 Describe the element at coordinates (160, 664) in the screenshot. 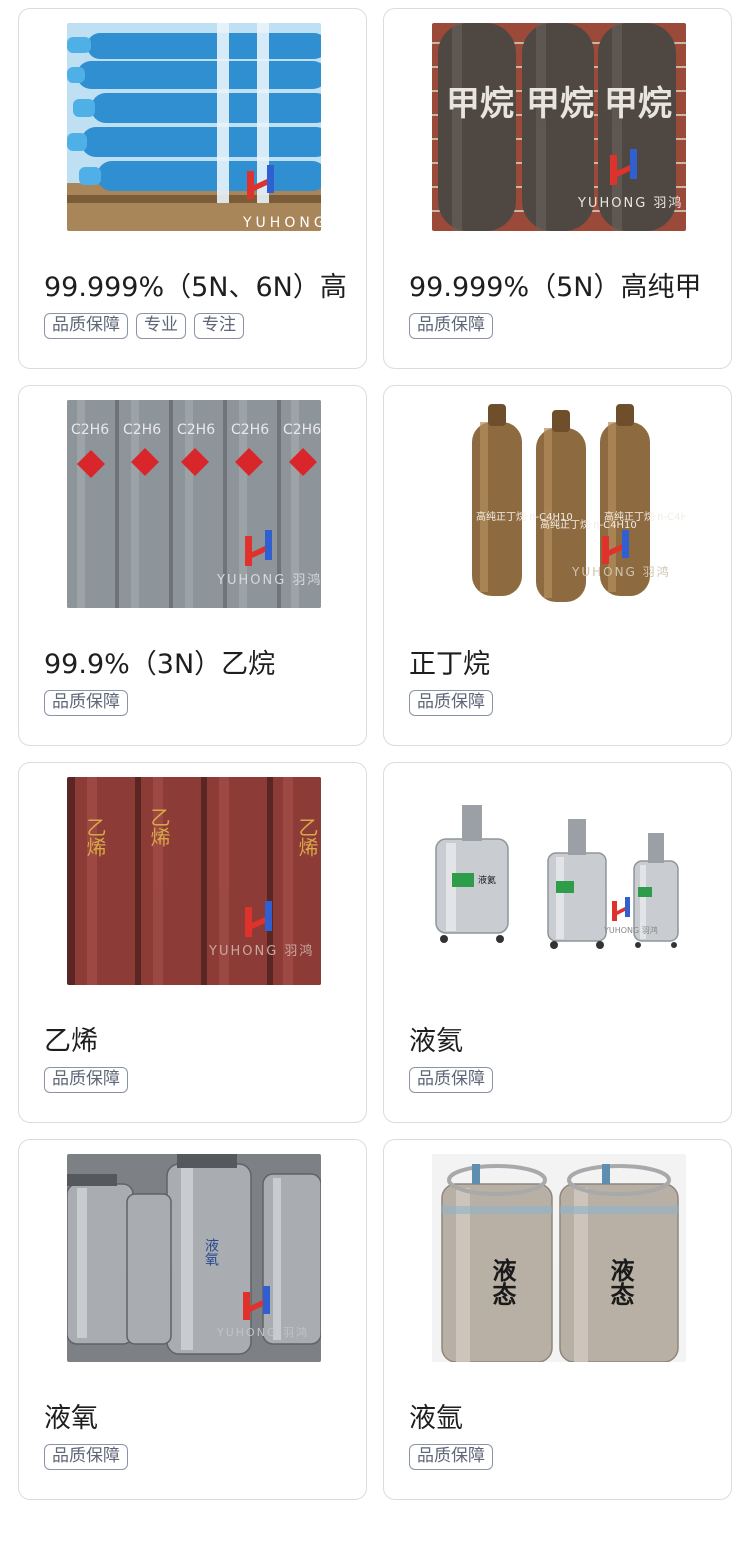

I see `product-title: 99.9%（3N）乙烷` at that location.